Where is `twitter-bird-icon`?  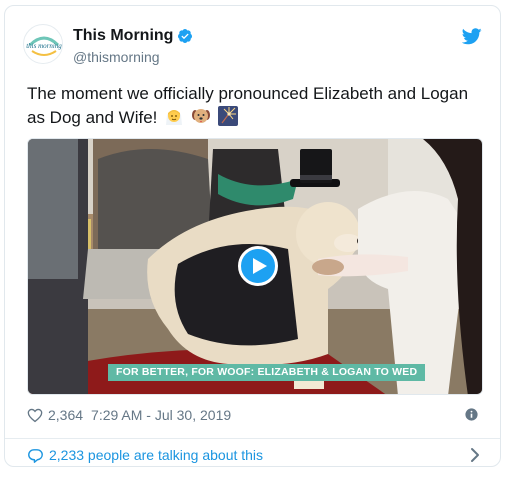 twitter-bird-icon is located at coordinates (472, 36).